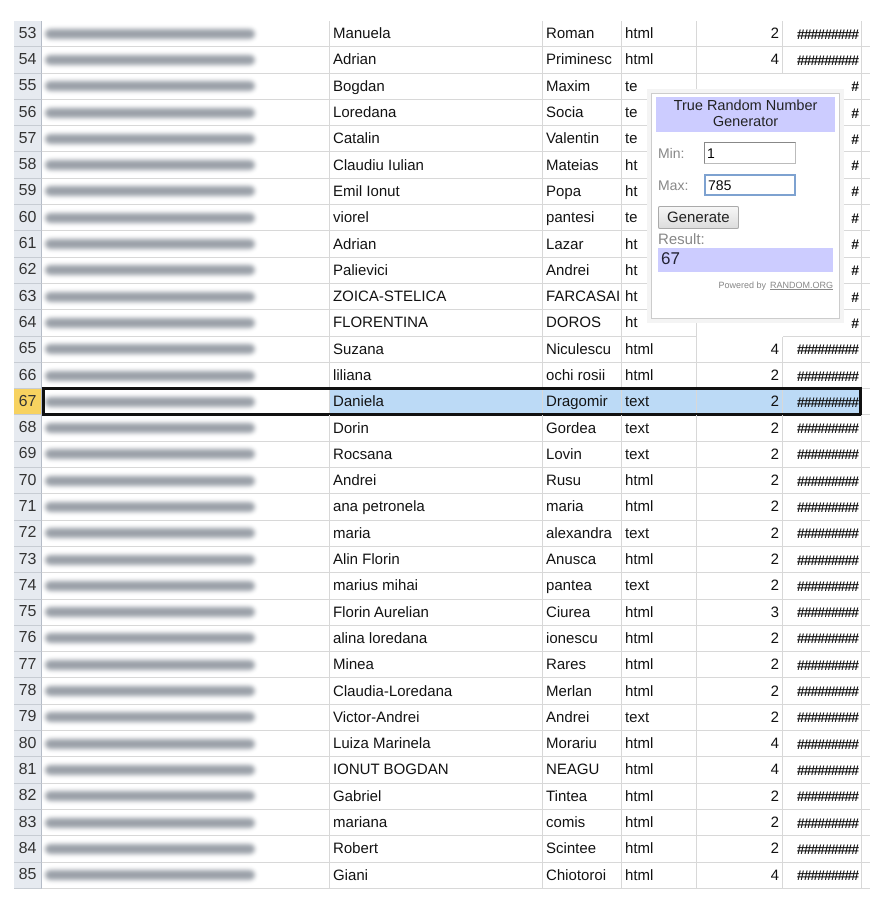  Describe the element at coordinates (682, 239) in the screenshot. I see `result-label: Result:` at that location.